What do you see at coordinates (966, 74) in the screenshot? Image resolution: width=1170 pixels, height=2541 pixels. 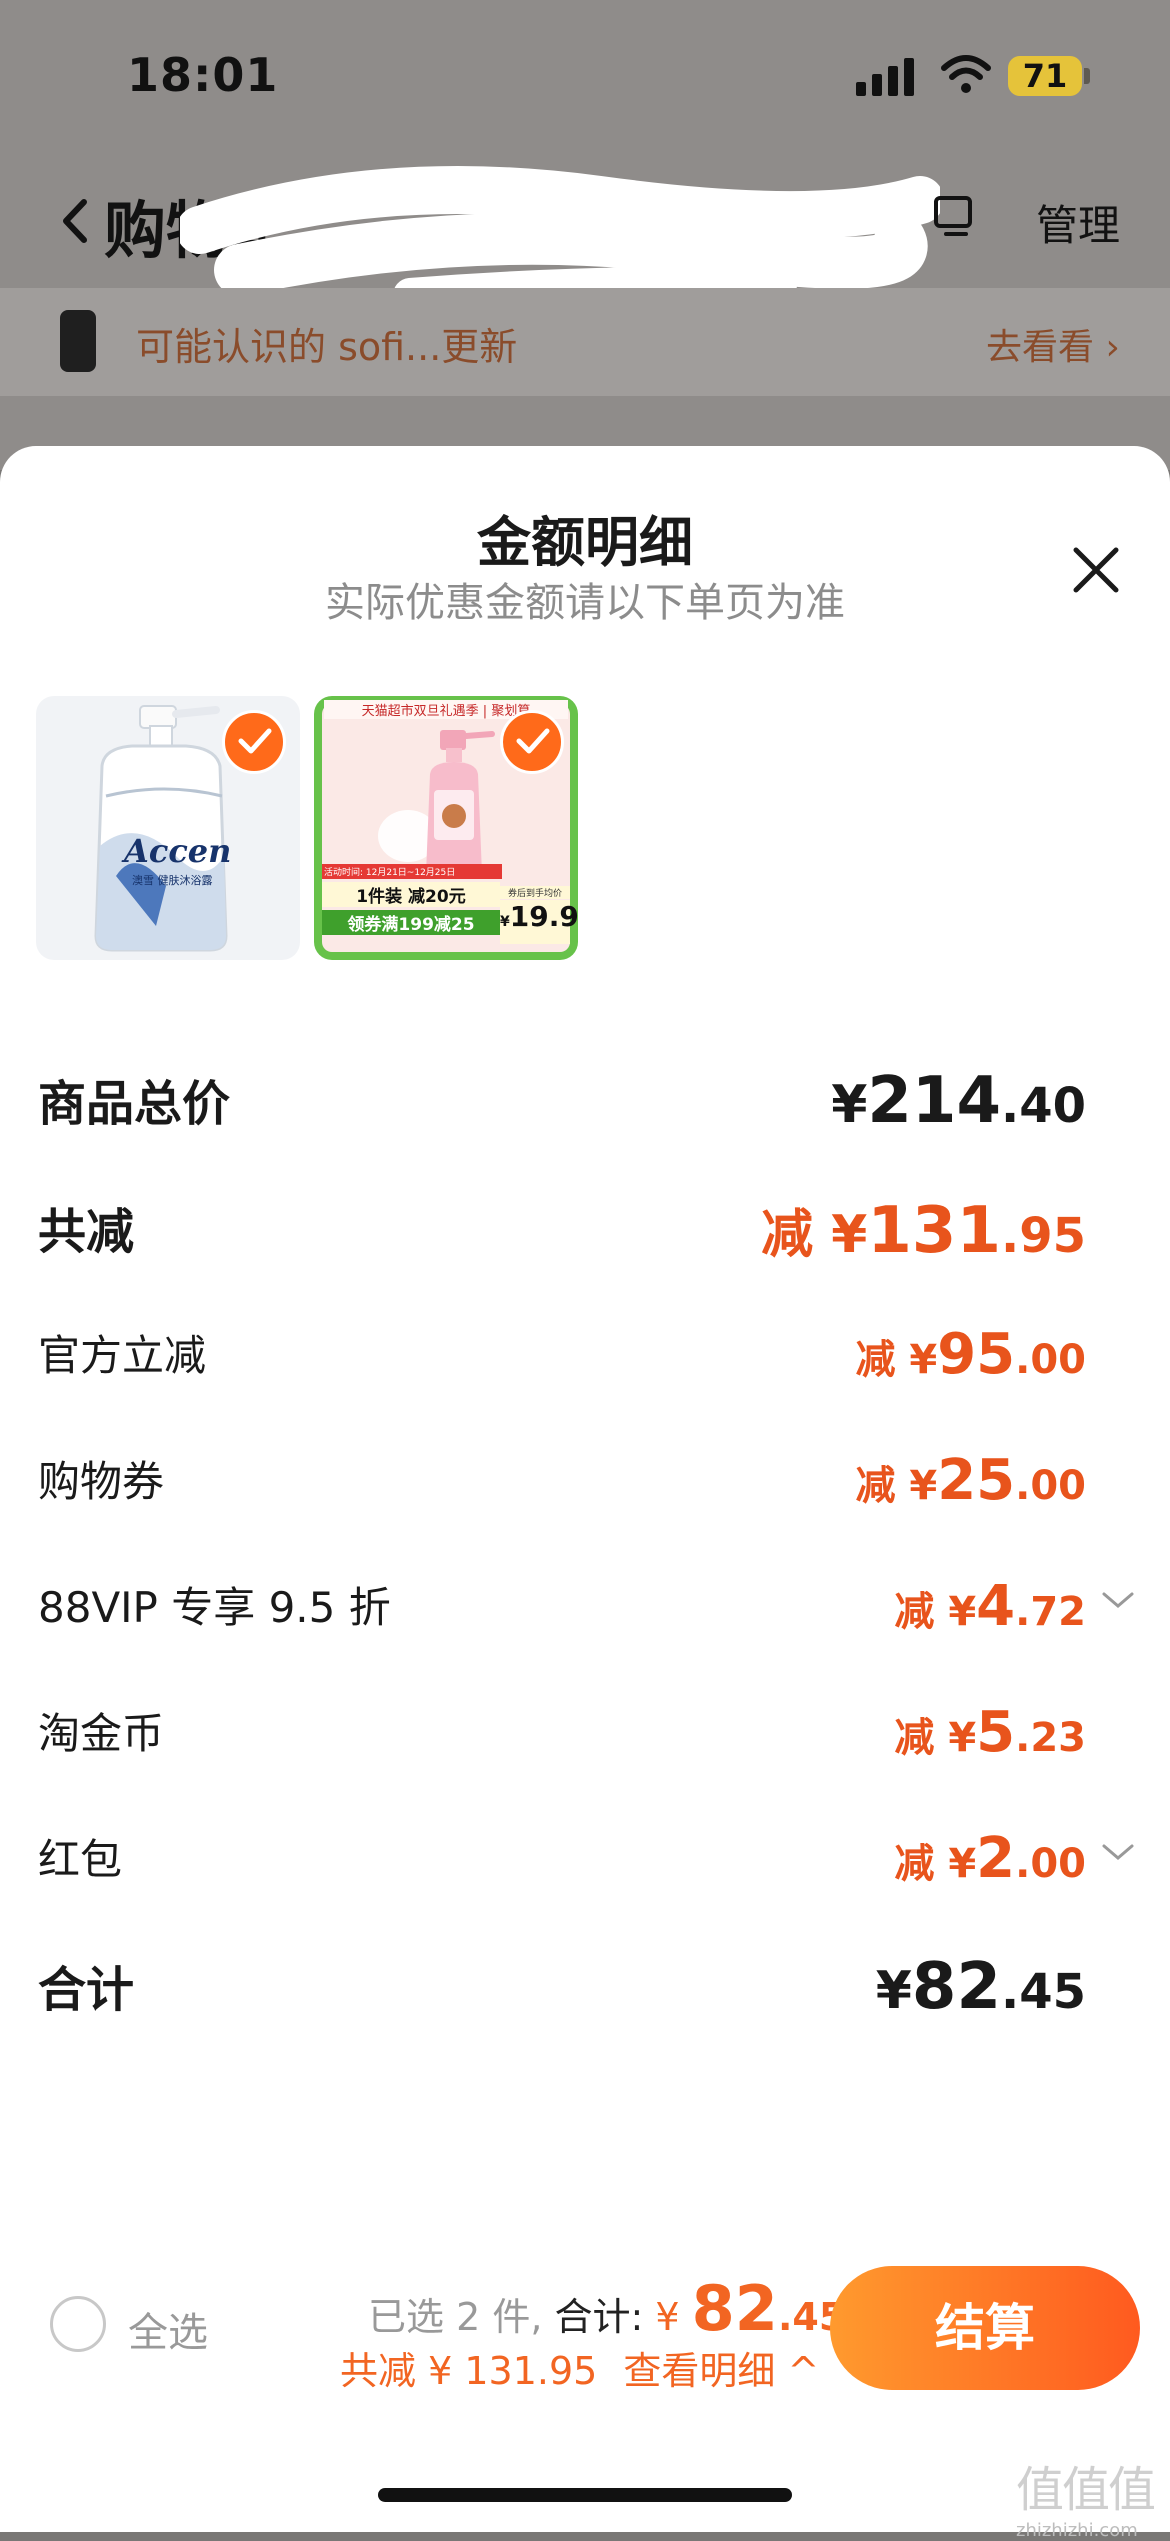 I see `wifi-icon` at bounding box center [966, 74].